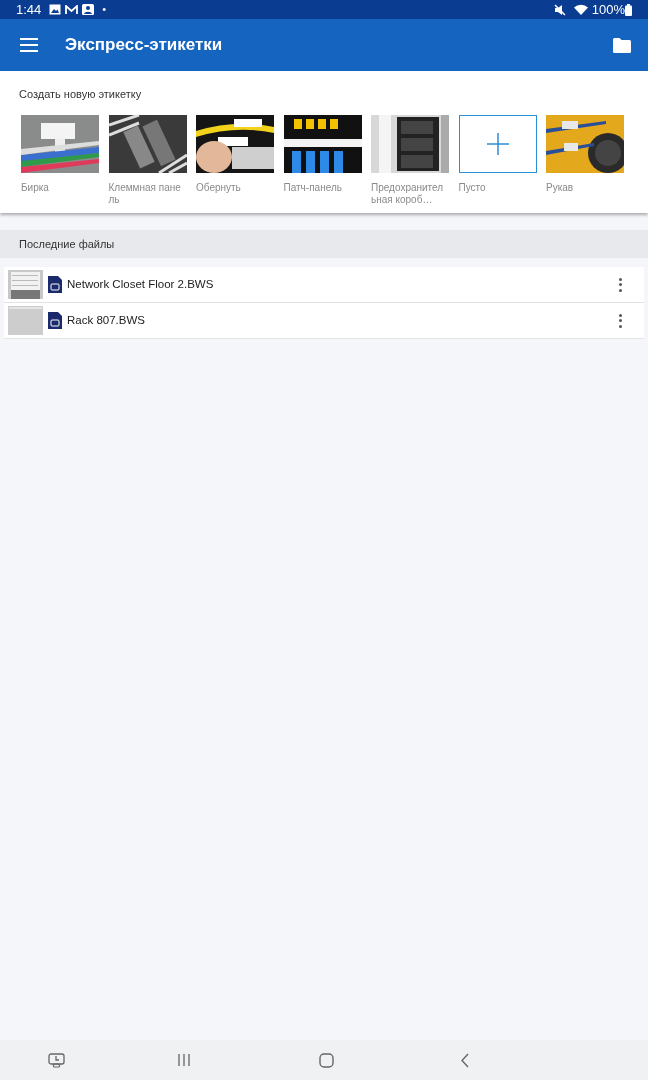  I want to click on file-row: Network Closet Floor 2.BWS, so click(324, 285).